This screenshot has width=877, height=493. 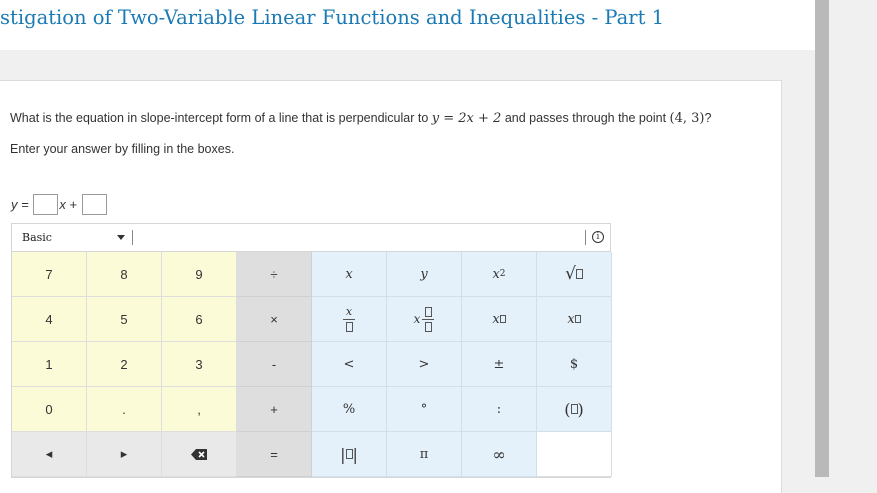 I want to click on key-x-over-box: x, so click(x=349, y=319).